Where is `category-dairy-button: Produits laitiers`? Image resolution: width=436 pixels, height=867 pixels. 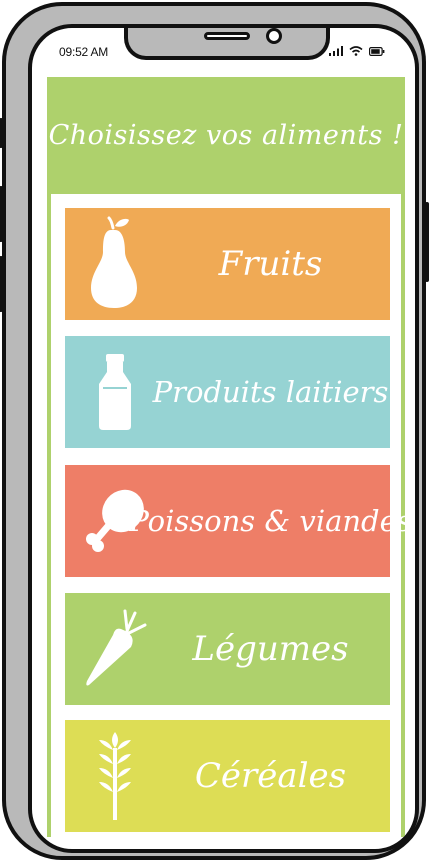 category-dairy-button: Produits laitiers is located at coordinates (227, 392).